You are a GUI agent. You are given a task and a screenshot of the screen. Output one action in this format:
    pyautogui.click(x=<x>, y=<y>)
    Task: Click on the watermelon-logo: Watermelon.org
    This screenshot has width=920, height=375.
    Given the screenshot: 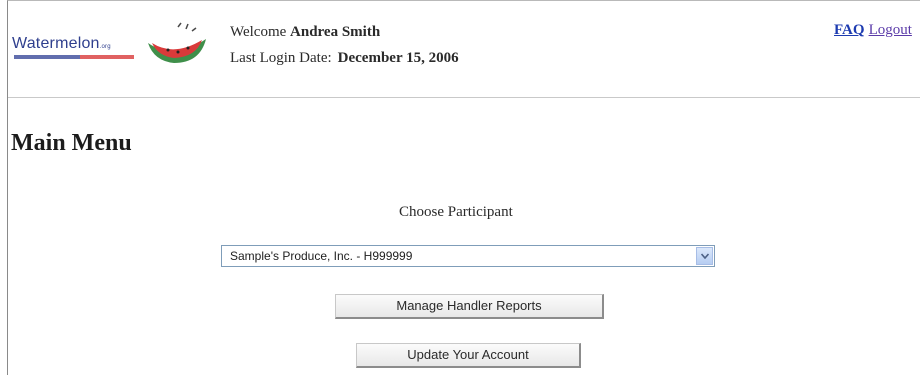 What is the action you would take?
    pyautogui.click(x=112, y=46)
    